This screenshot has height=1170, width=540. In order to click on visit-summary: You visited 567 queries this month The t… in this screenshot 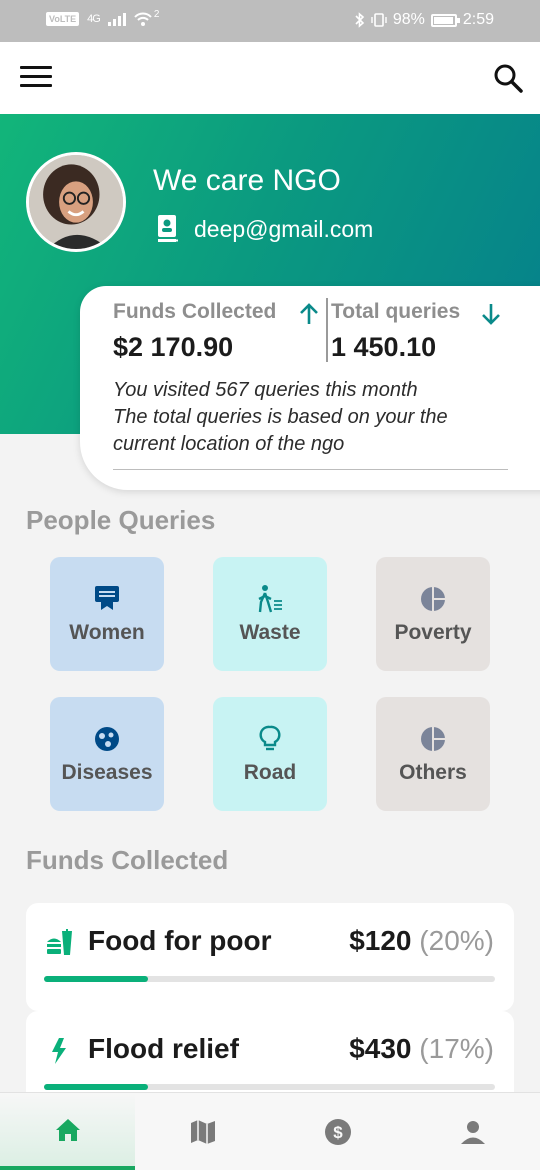, I will do `click(313, 417)`.